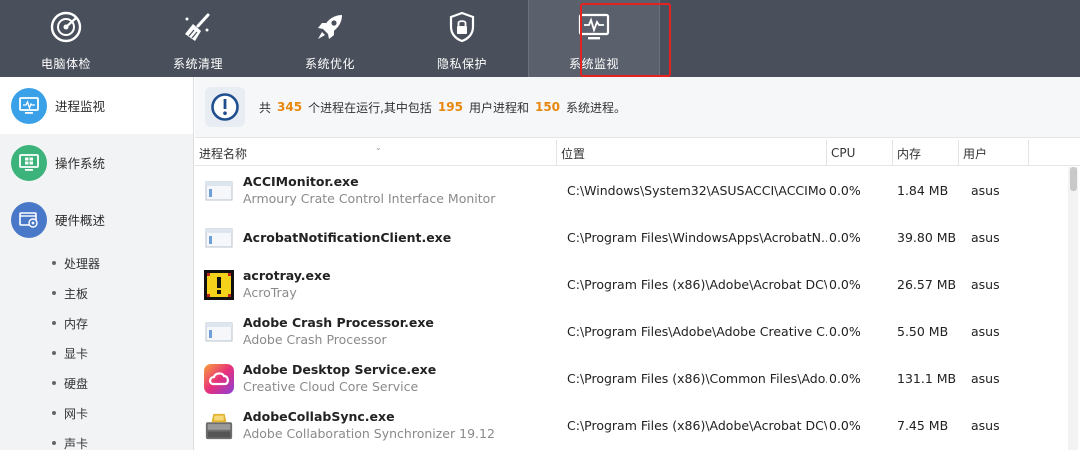  What do you see at coordinates (219, 426) in the screenshot?
I see `collab-sync-icon` at bounding box center [219, 426].